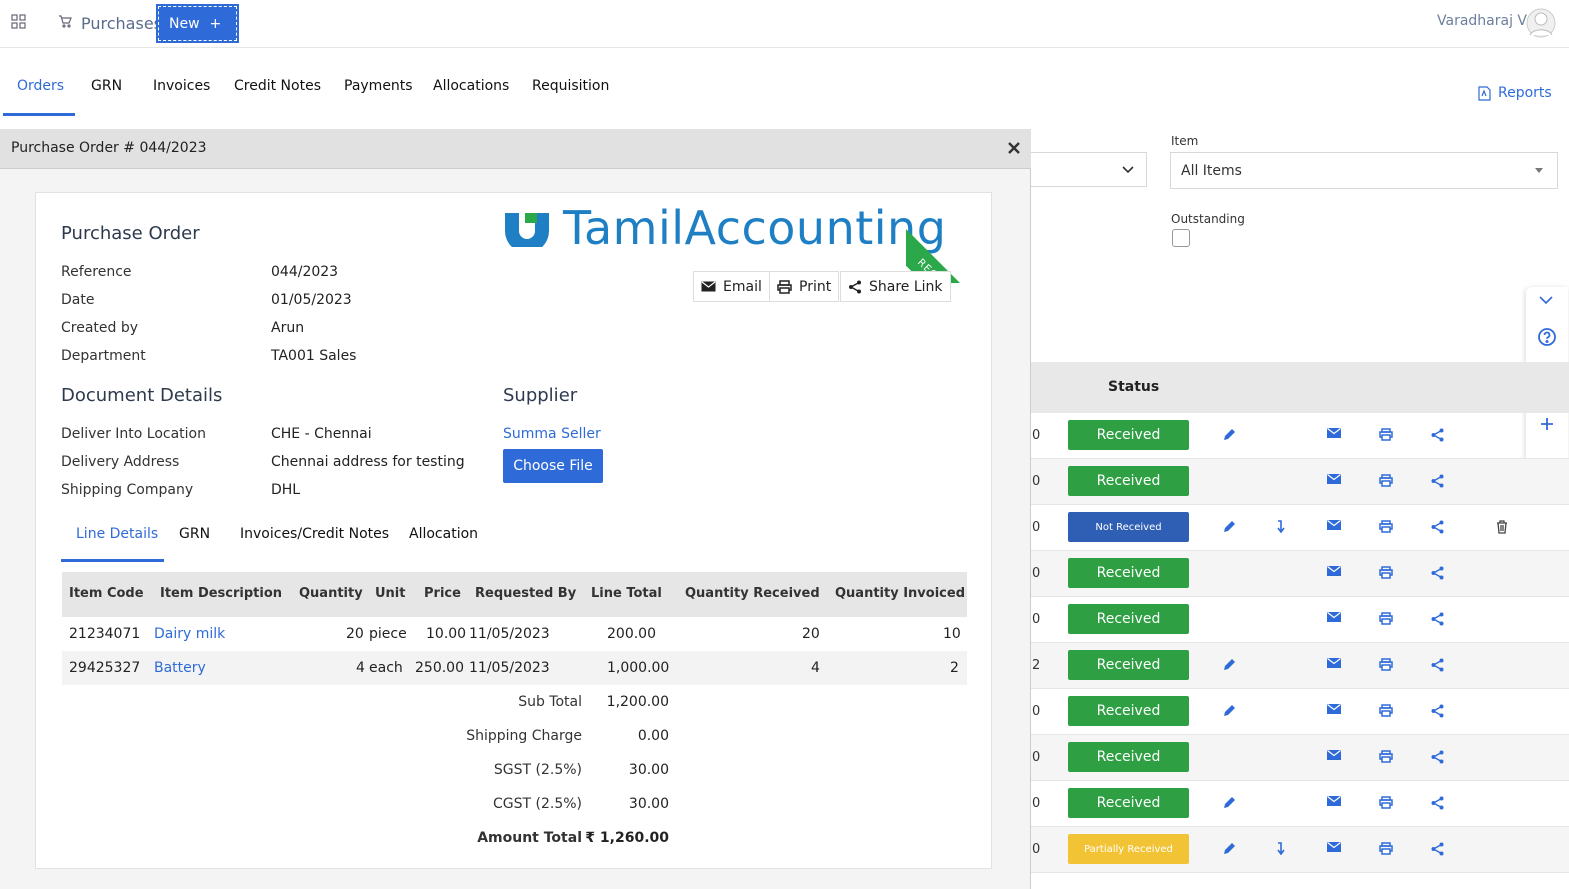 This screenshot has width=1569, height=889. What do you see at coordinates (1299, 666) in the screenshot?
I see `list-row: 2 Received` at bounding box center [1299, 666].